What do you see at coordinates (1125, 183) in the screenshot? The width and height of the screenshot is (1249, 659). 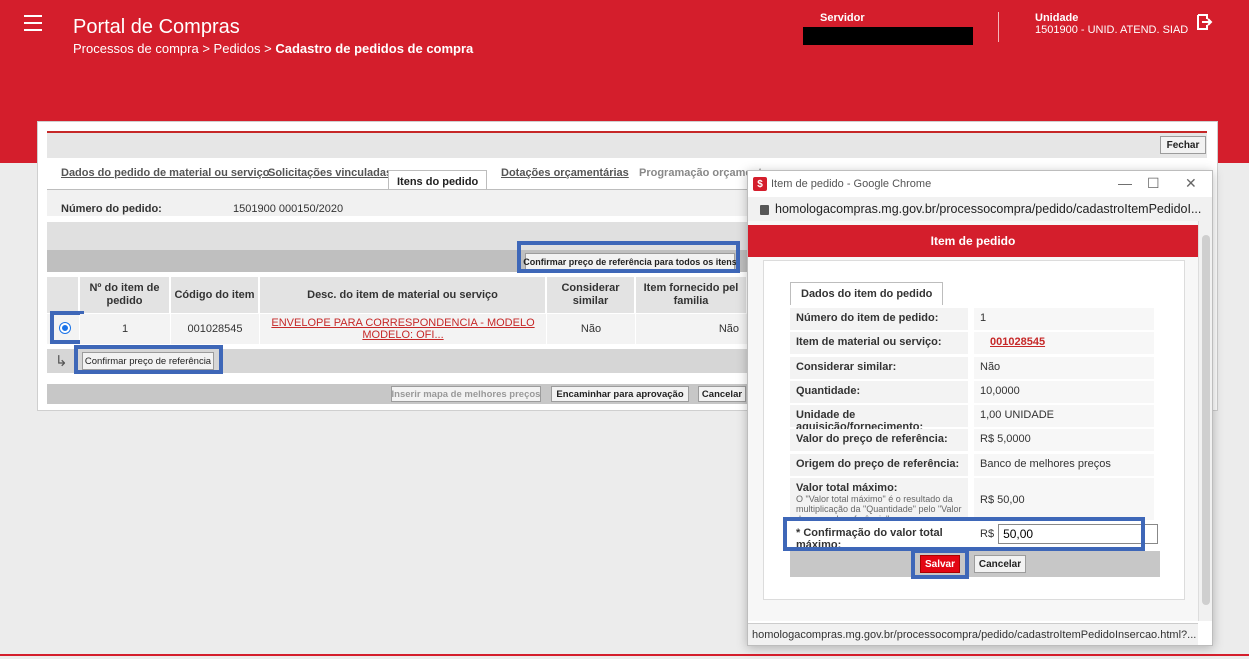 I see `minimize-icon: —` at bounding box center [1125, 183].